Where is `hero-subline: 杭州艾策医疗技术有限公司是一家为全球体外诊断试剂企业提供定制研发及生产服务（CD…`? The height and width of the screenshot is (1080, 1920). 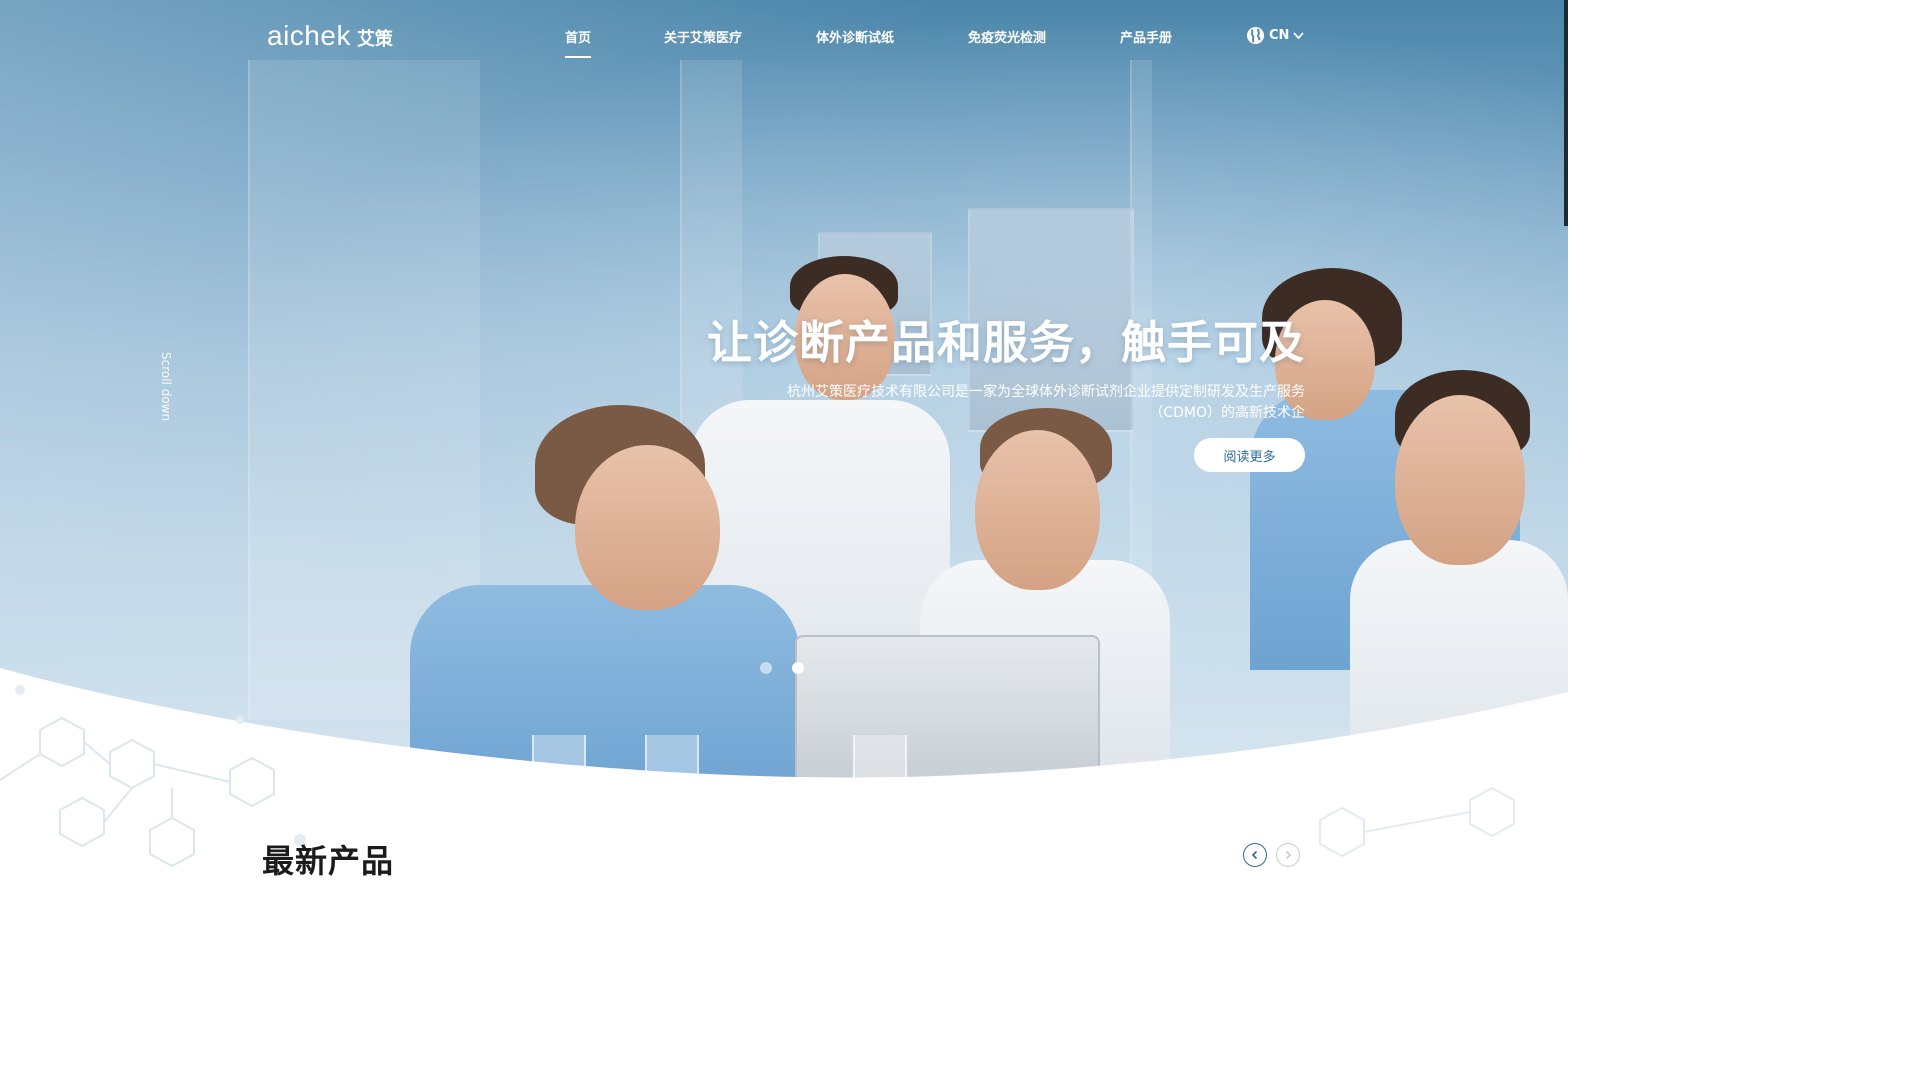 hero-subline: 杭州艾策医疗技术有限公司是一家为全球体外诊断试剂企业提供定制研发及生产服务（CD… is located at coordinates (1046, 402).